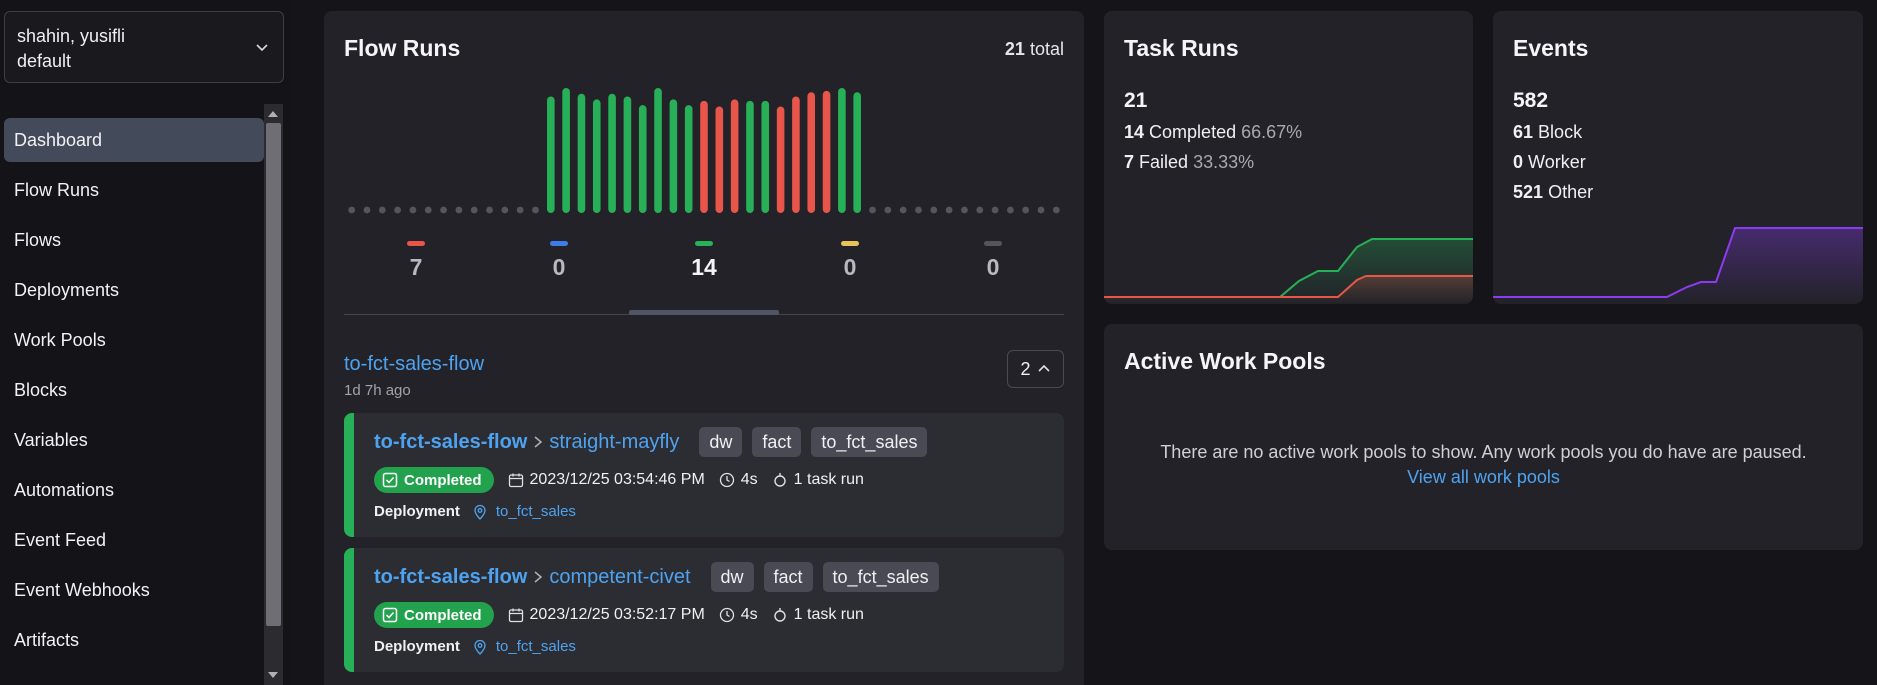 This screenshot has width=1877, height=685. Describe the element at coordinates (134, 340) in the screenshot. I see `nav-item-work-pools: Work Pools` at that location.